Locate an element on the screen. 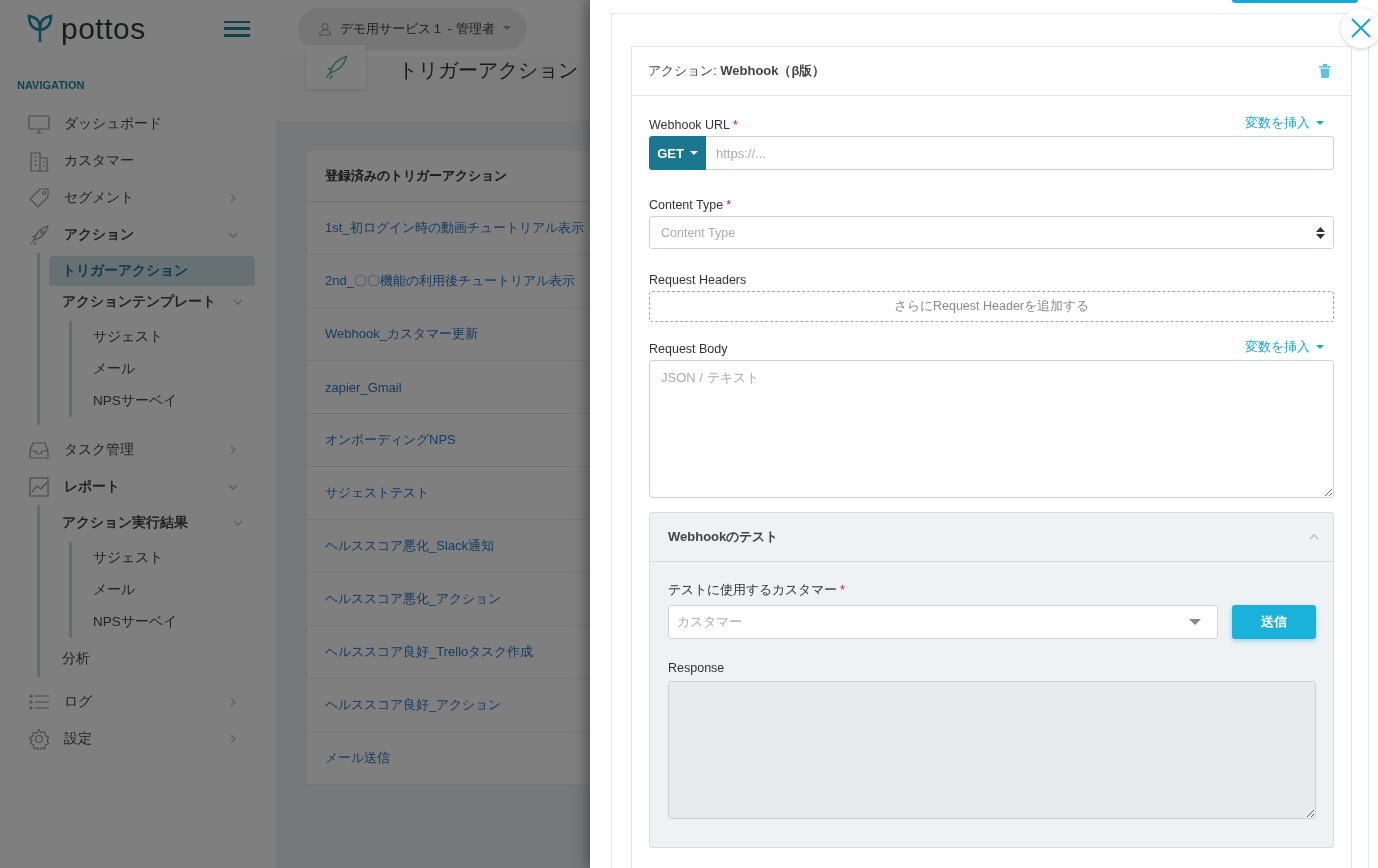 Image resolution: width=1378 pixels, height=868 pixels. content-type-select: Content Type is located at coordinates (991, 232).